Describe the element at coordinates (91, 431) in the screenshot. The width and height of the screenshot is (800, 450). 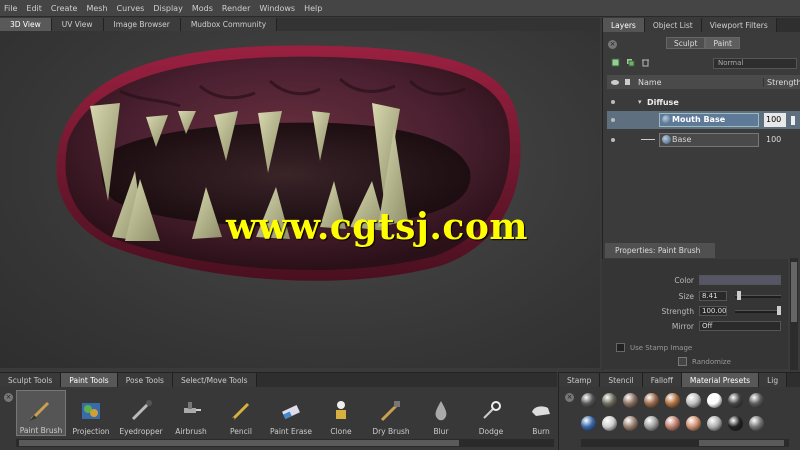
I see `tool-label: Projection` at that location.